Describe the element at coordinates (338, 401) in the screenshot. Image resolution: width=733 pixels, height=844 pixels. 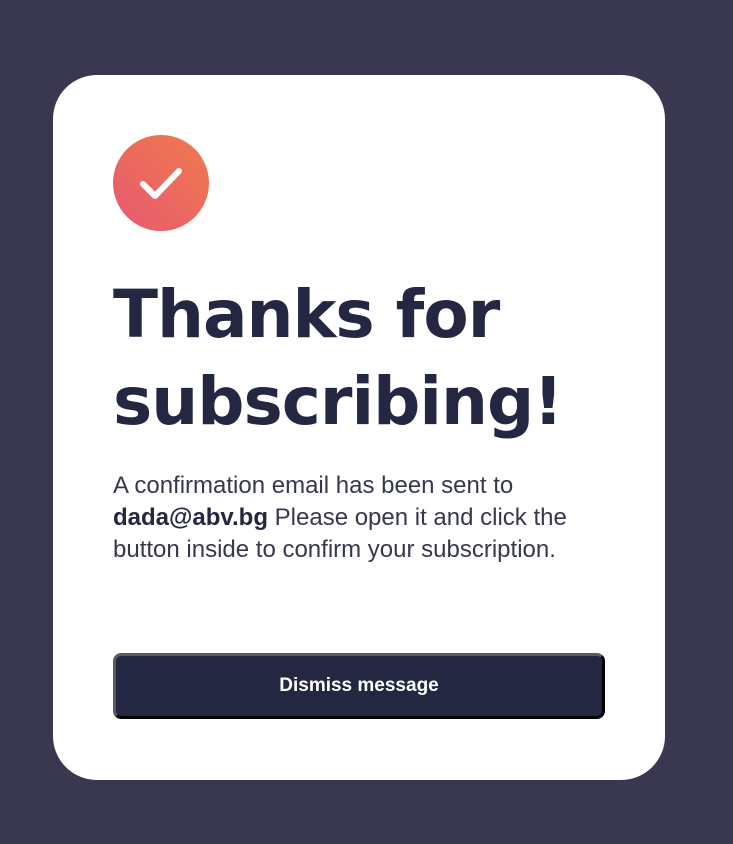
I see `title-line-2: subscribing!` at that location.